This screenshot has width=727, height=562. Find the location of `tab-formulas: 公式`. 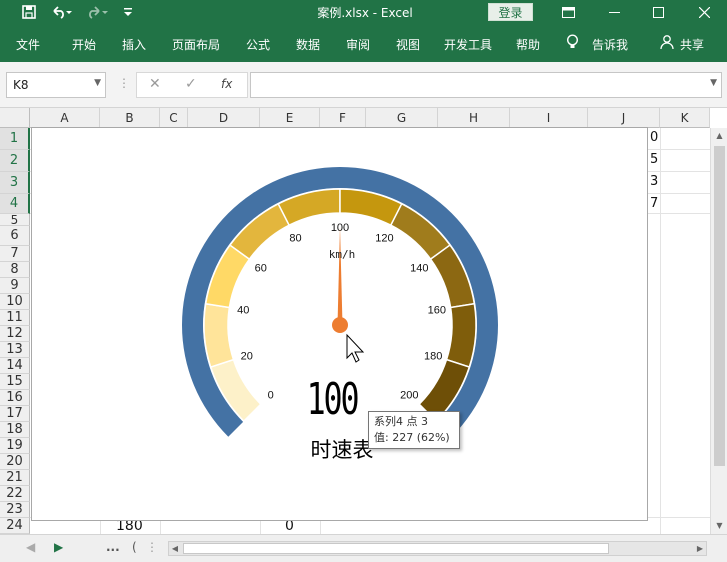

tab-formulas: 公式 is located at coordinates (258, 44).